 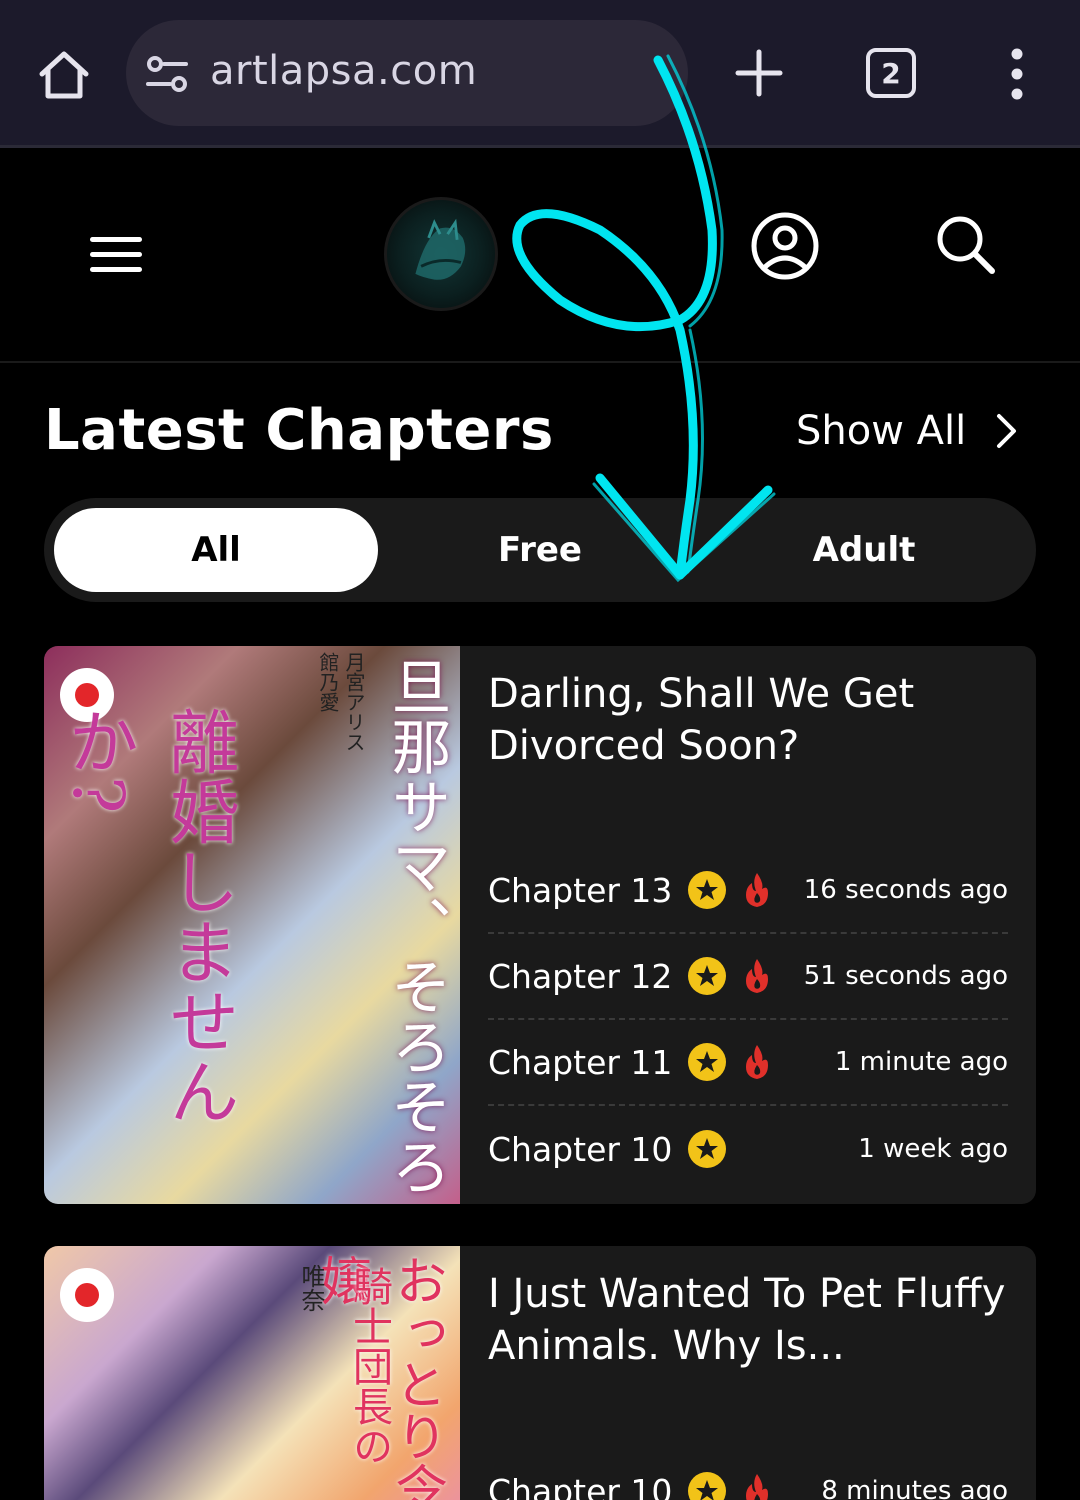 What do you see at coordinates (369, 1366) in the screenshot?
I see `cover-title-text: 騎士団長の` at bounding box center [369, 1366].